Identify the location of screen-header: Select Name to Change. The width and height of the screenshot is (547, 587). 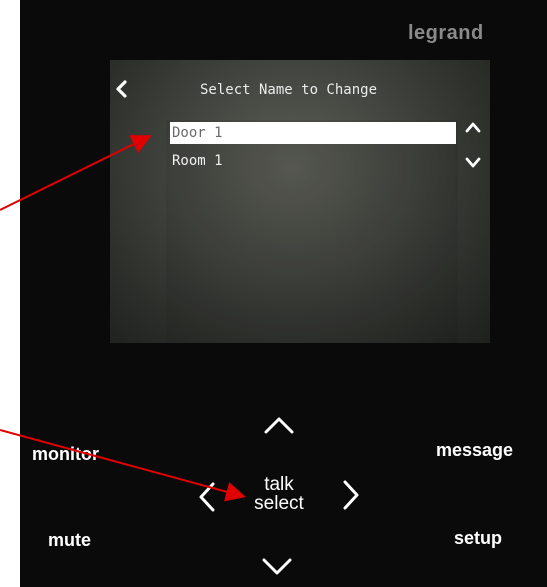
(300, 90).